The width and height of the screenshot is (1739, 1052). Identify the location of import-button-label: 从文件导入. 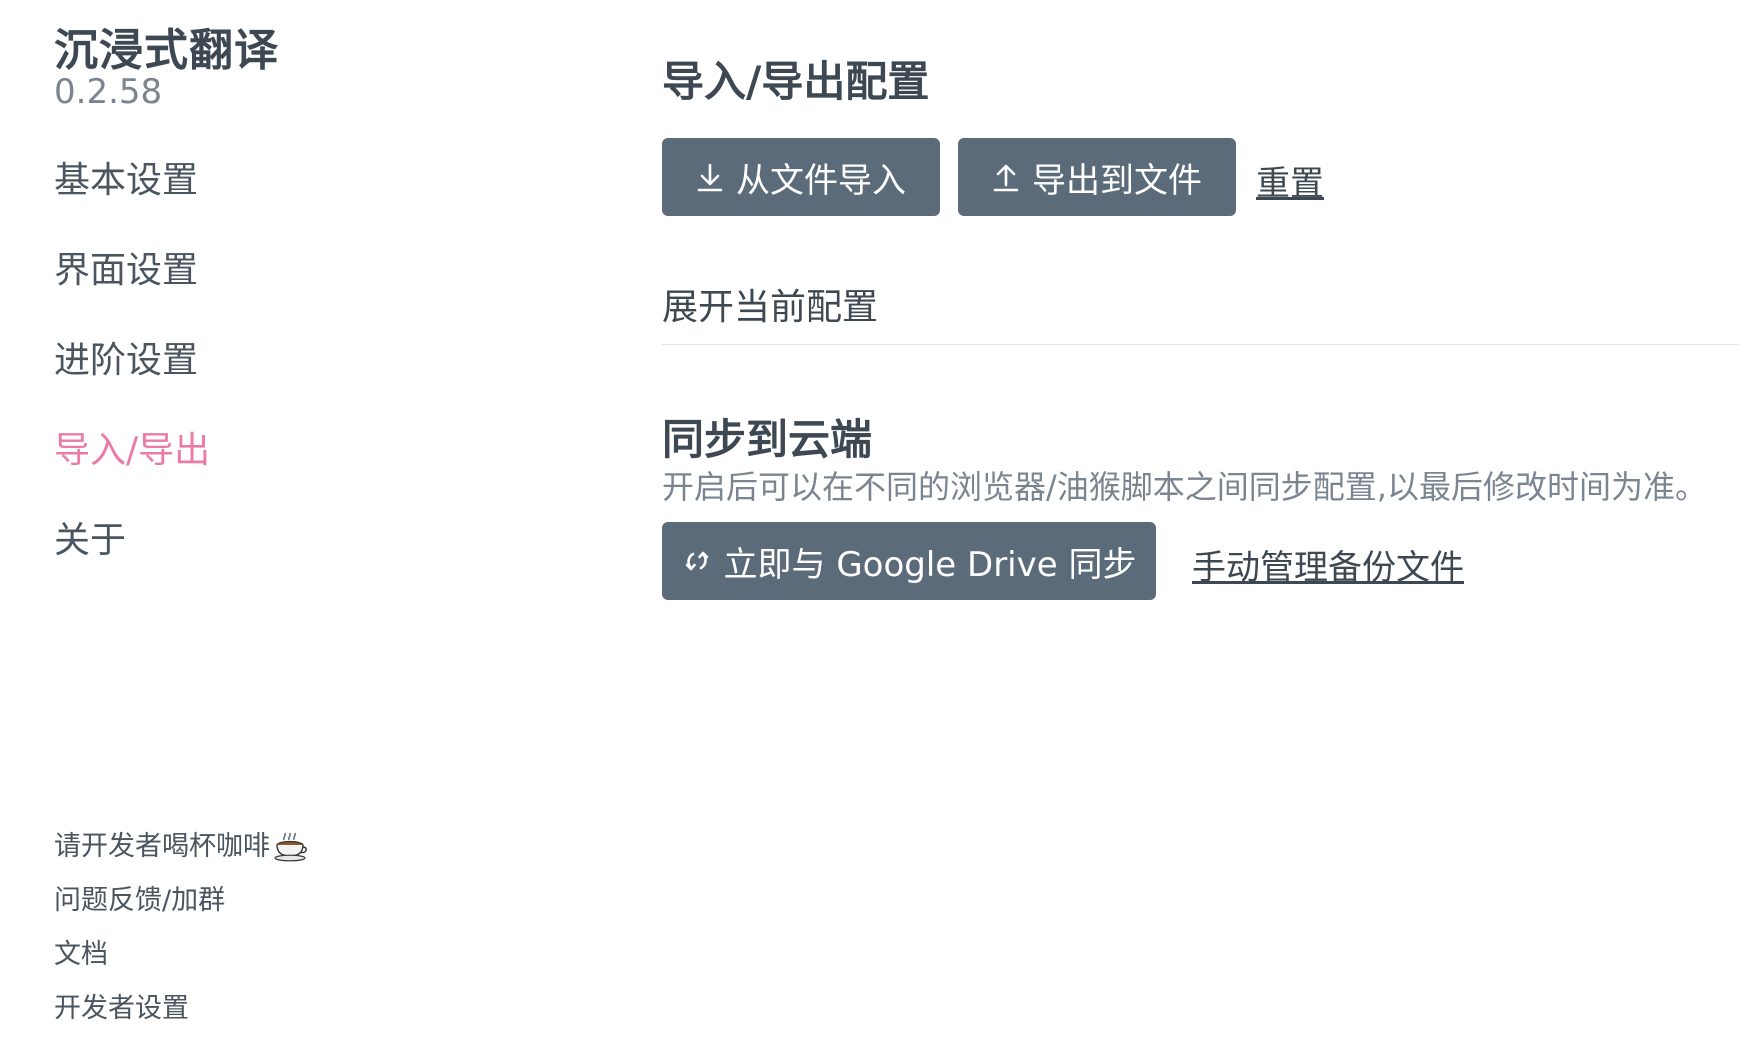
(821, 180).